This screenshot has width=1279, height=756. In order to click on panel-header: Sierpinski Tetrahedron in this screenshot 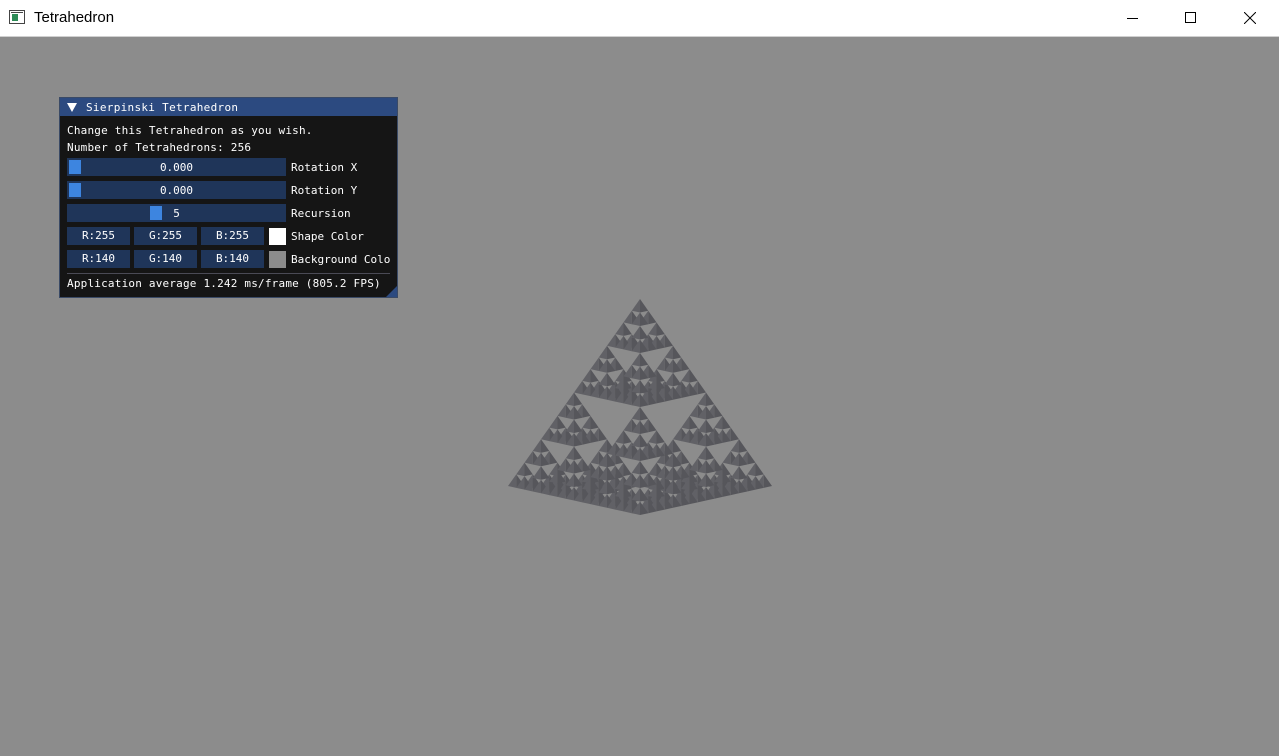, I will do `click(228, 107)`.